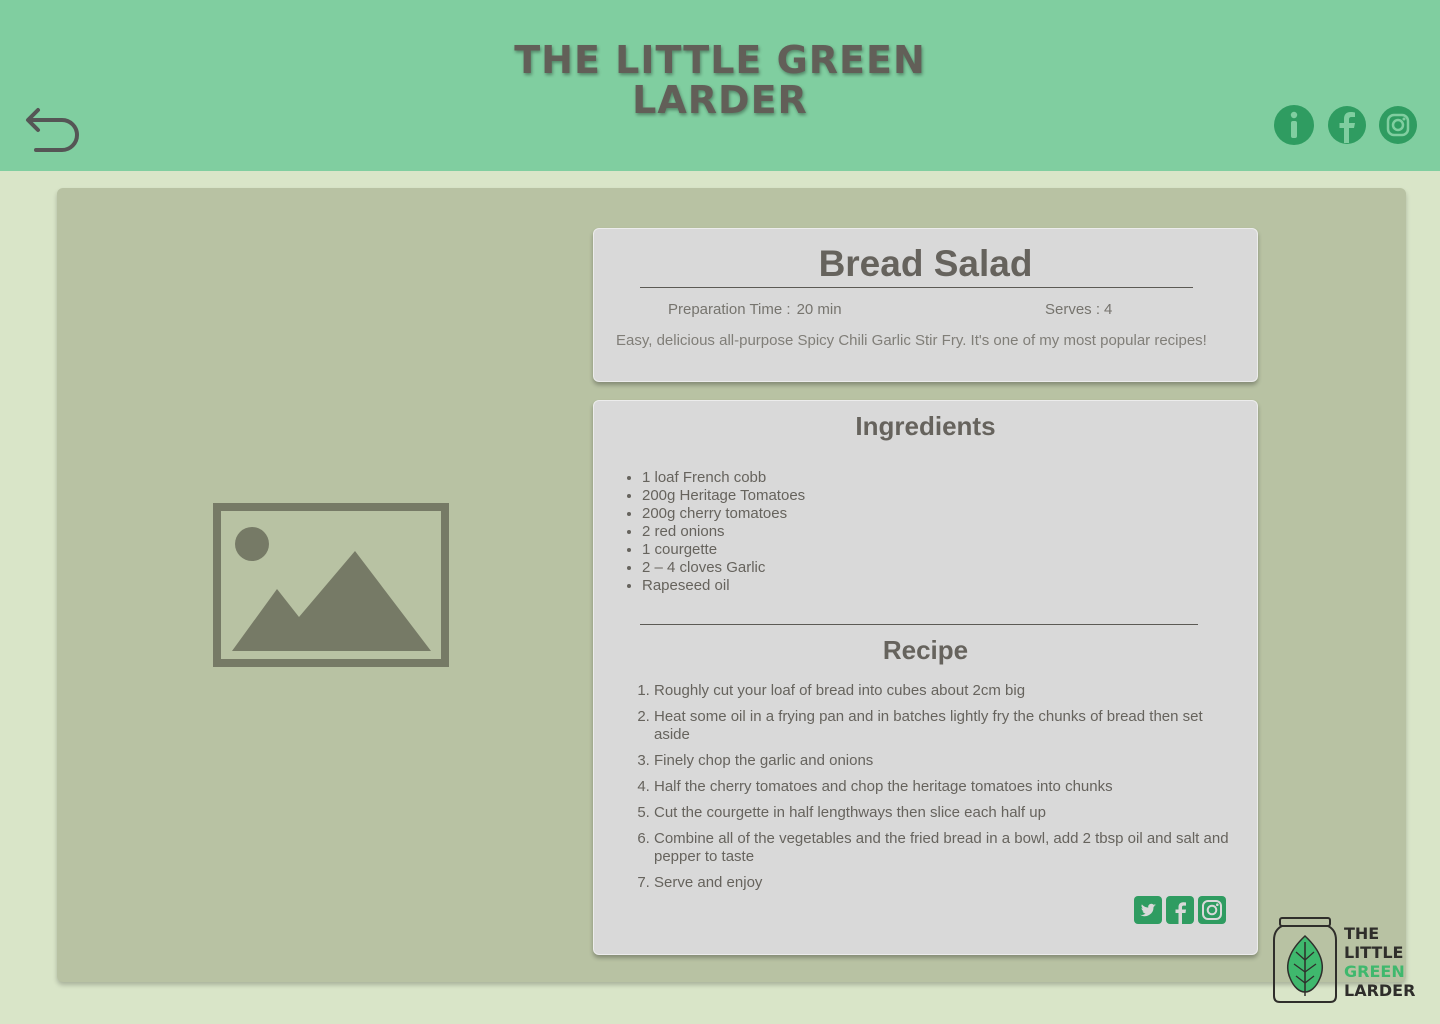 This screenshot has height=1024, width=1440. What do you see at coordinates (925, 263) in the screenshot?
I see `recipe-title: Bread Salad` at bounding box center [925, 263].